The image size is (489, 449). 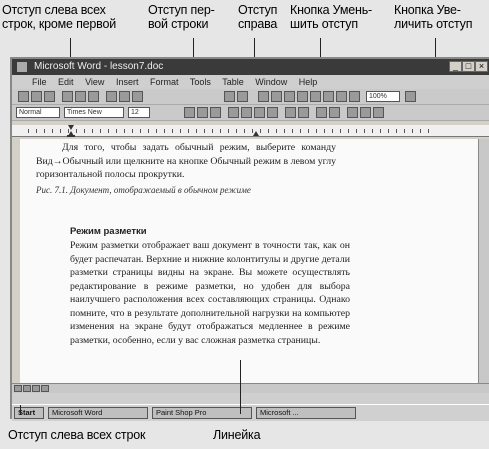 What do you see at coordinates (99, 66) in the screenshot?
I see `window-title: Microsoft Word - lesson7.doc` at bounding box center [99, 66].